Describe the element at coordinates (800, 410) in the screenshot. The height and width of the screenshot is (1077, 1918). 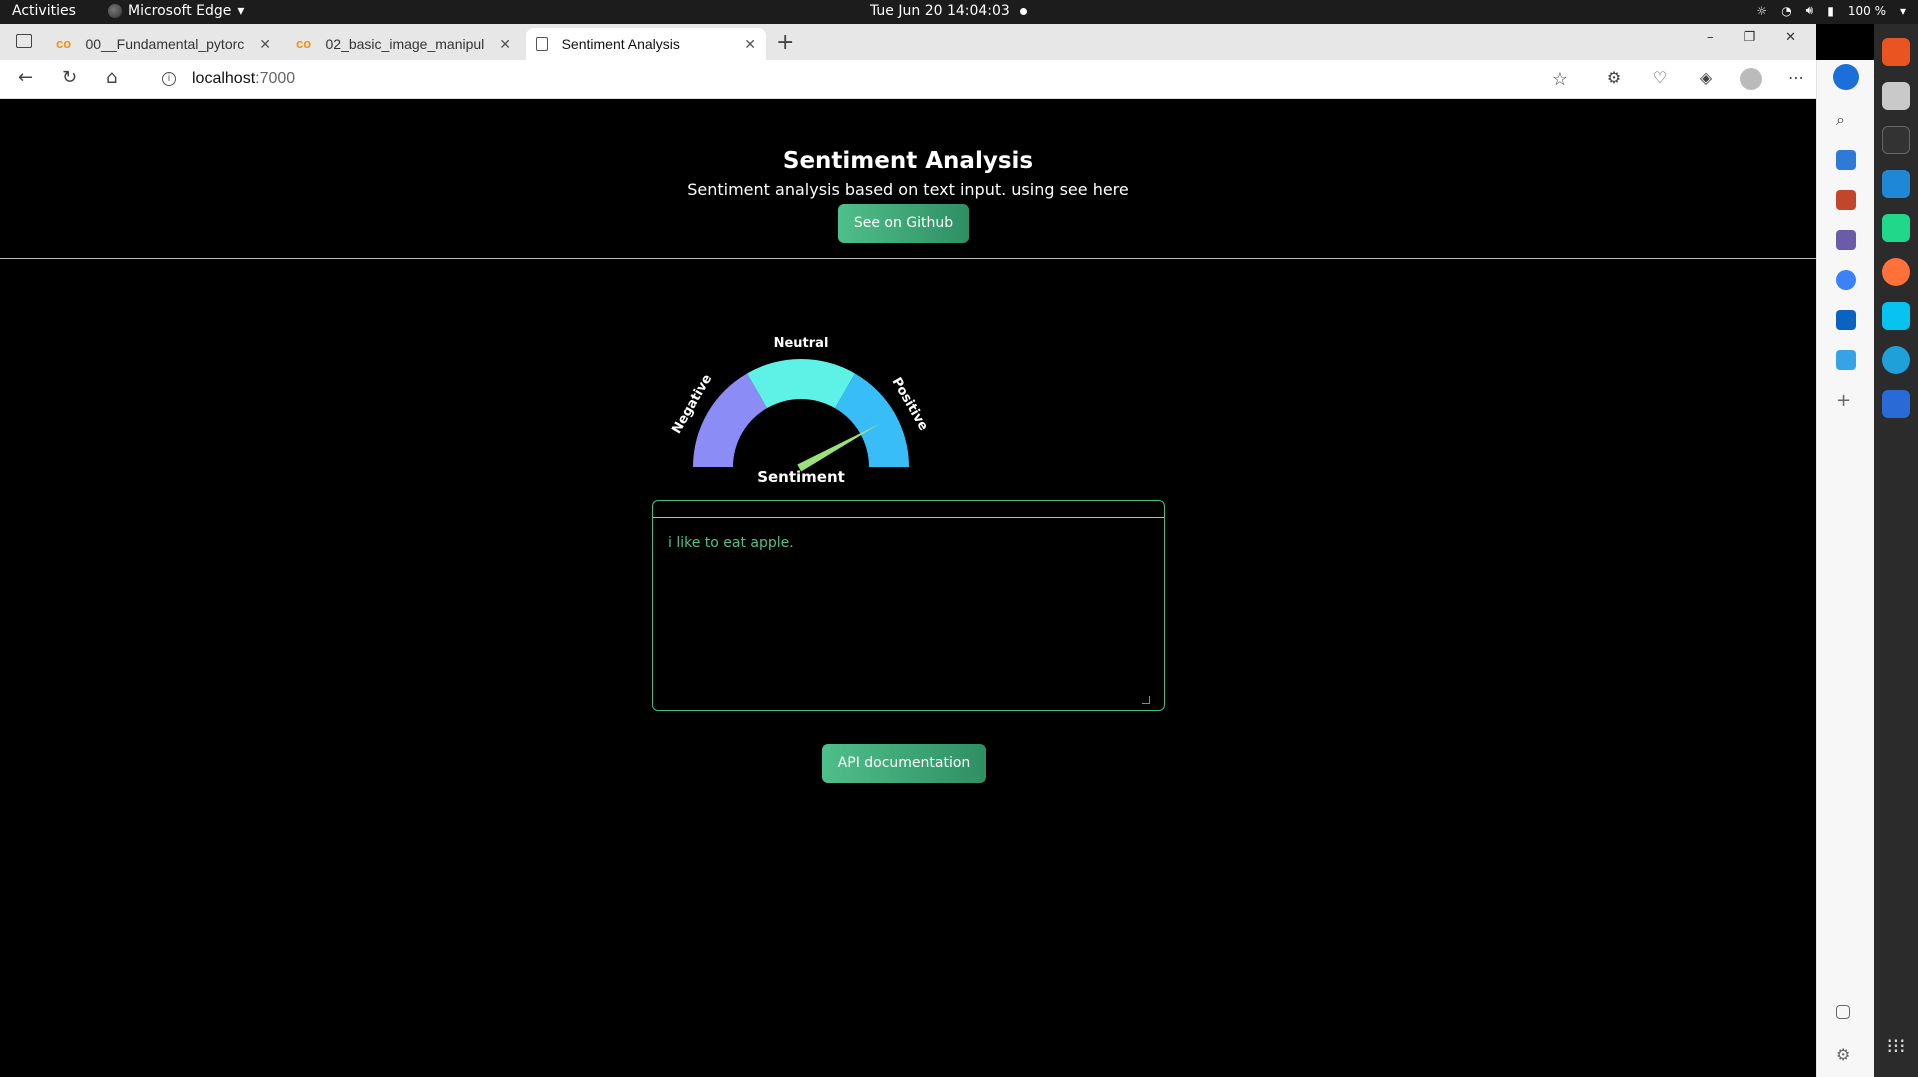
I see `sentiment-gauge: Negative Neutral Positive Sentiment` at that location.